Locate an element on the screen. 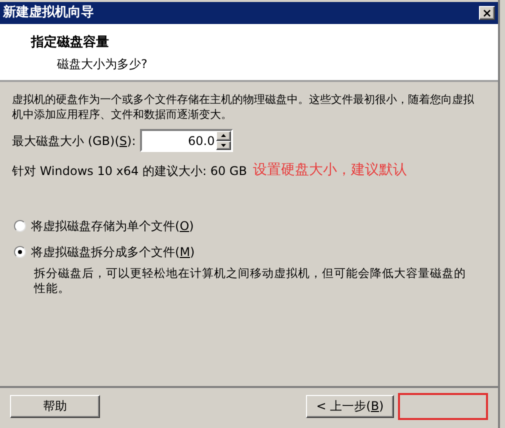 Image resolution: width=505 pixels, height=428 pixels. spin-up-button is located at coordinates (223, 135).